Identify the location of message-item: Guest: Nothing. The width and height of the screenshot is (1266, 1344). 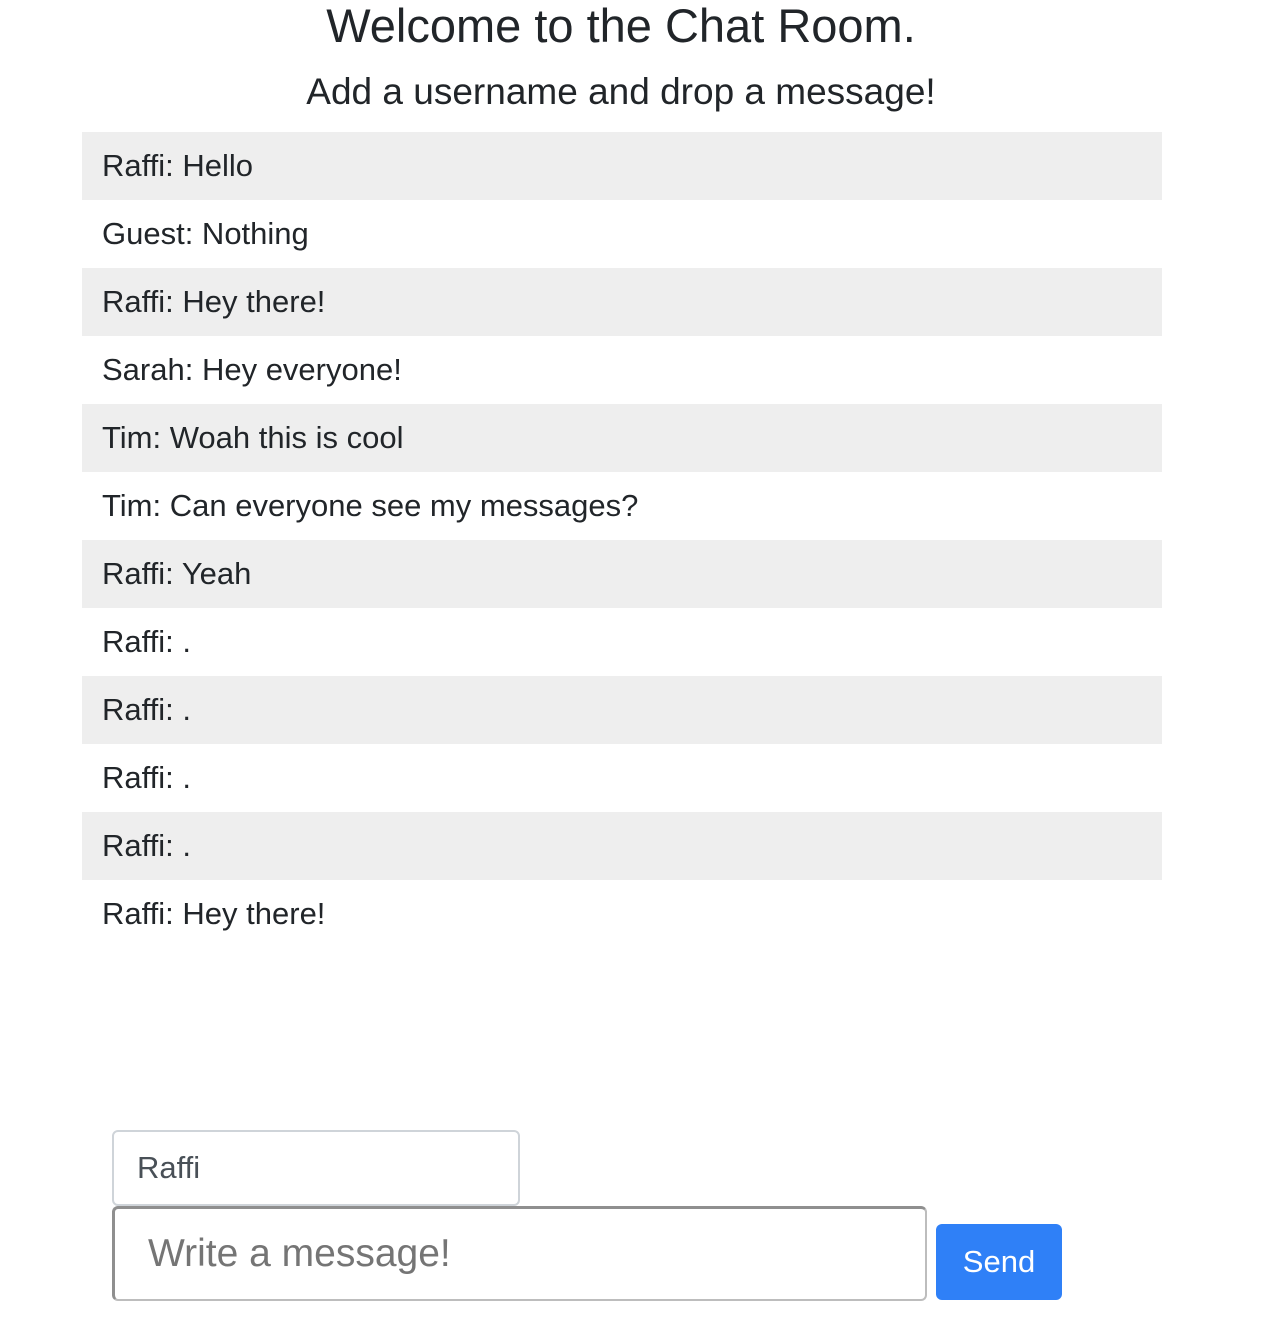
(622, 234).